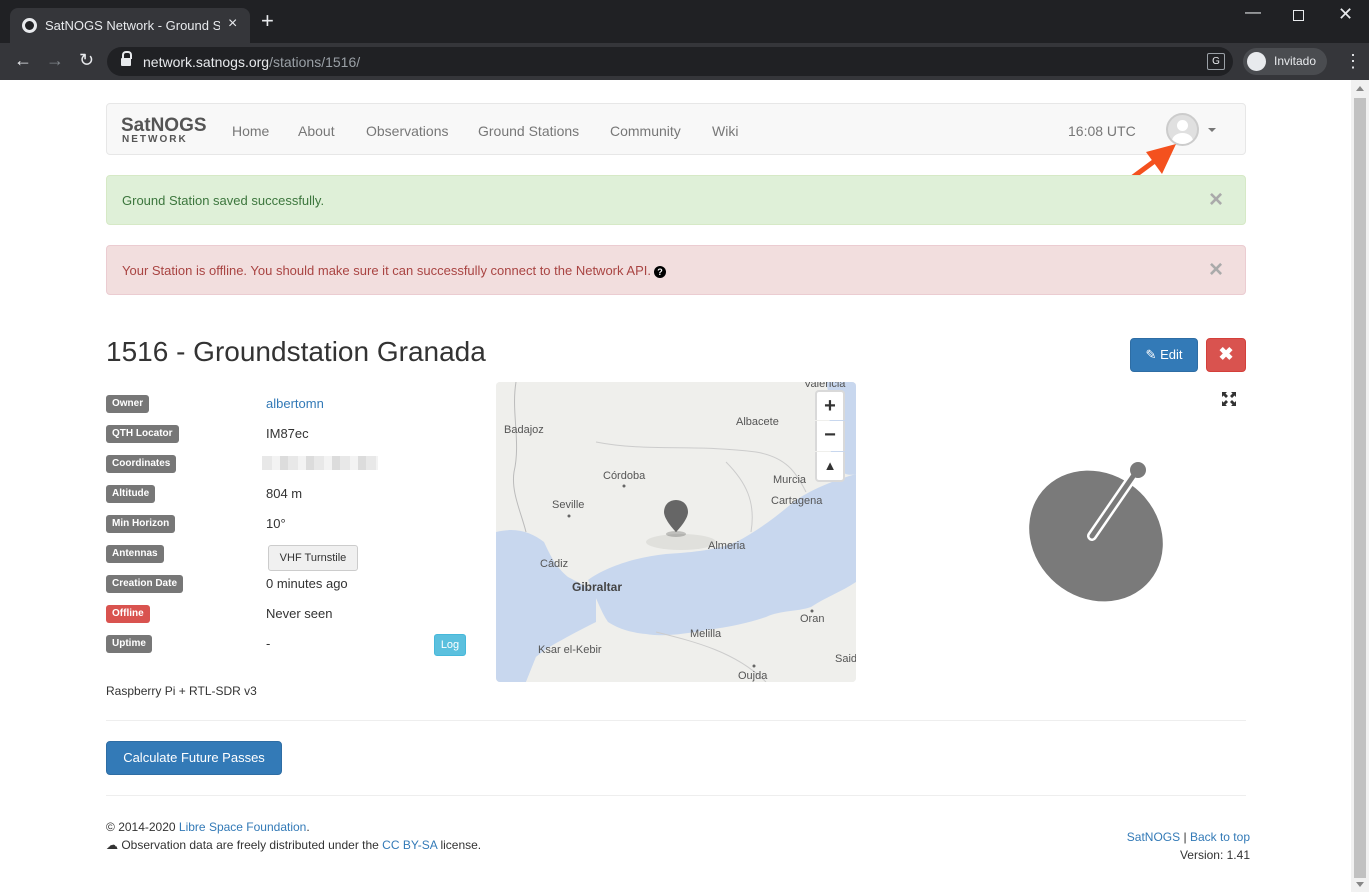  Describe the element at coordinates (528, 131) in the screenshot. I see `nav-ground-stations: Ground Stations` at that location.